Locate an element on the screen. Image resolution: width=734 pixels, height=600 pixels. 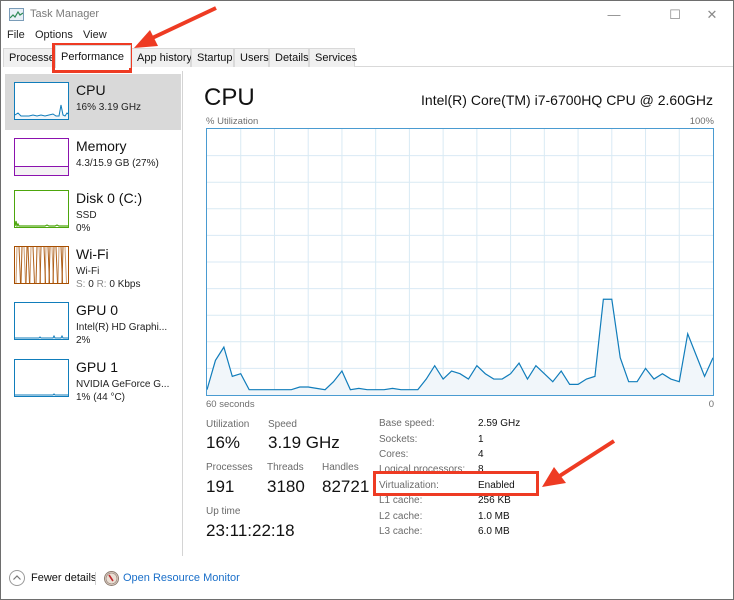
sidebar-cpu-usage: 16% 3.19 GHz is located at coordinates (109, 107).